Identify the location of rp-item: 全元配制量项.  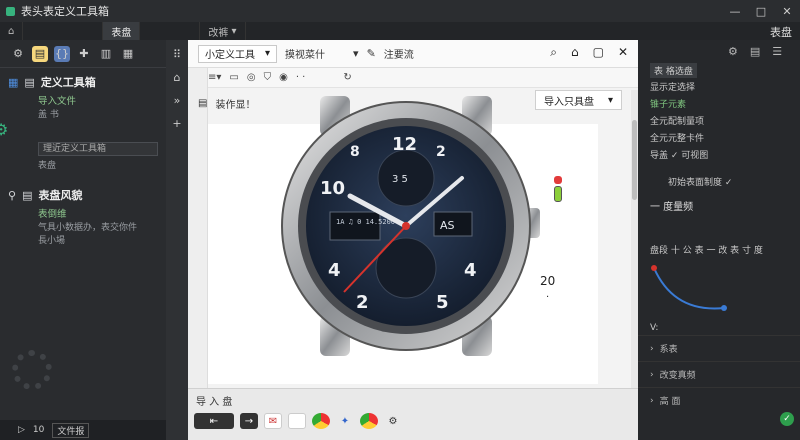
(719, 120).